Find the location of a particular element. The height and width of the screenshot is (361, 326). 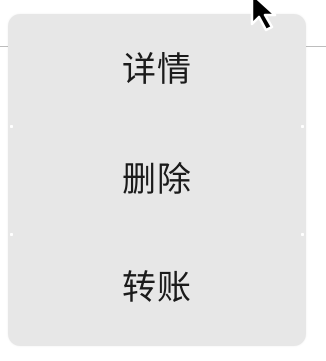

menu-item-label: 删除 is located at coordinates (157, 180).